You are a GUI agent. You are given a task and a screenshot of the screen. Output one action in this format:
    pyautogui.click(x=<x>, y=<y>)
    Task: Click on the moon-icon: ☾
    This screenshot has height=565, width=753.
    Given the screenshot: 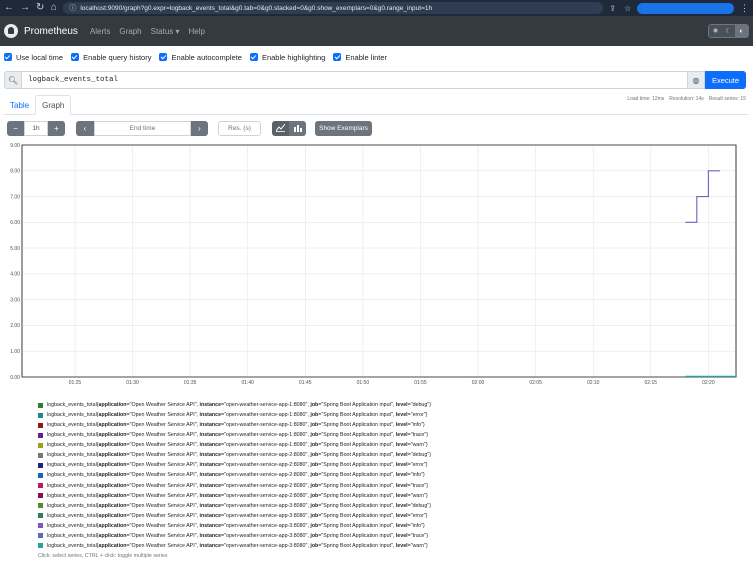 What is the action you would take?
    pyautogui.click(x=728, y=31)
    